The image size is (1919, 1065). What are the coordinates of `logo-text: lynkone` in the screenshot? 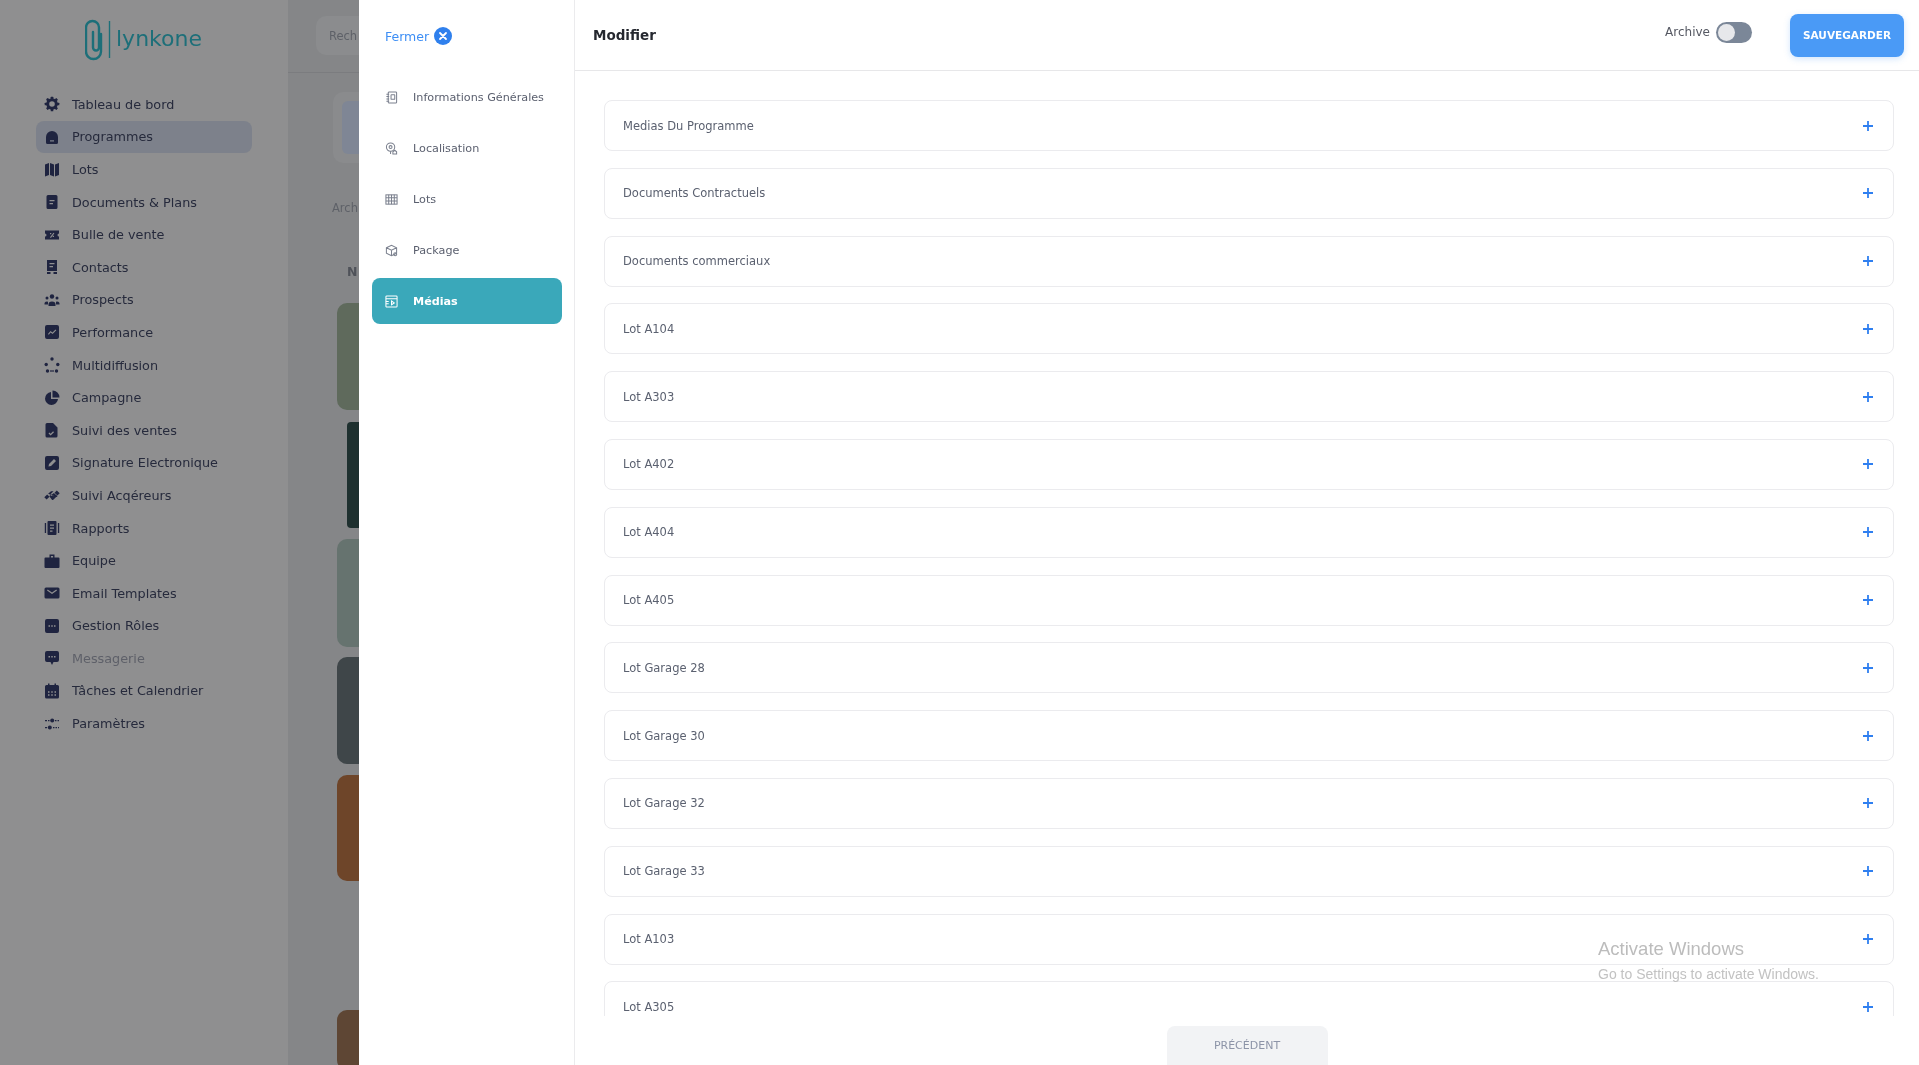 It's located at (159, 39).